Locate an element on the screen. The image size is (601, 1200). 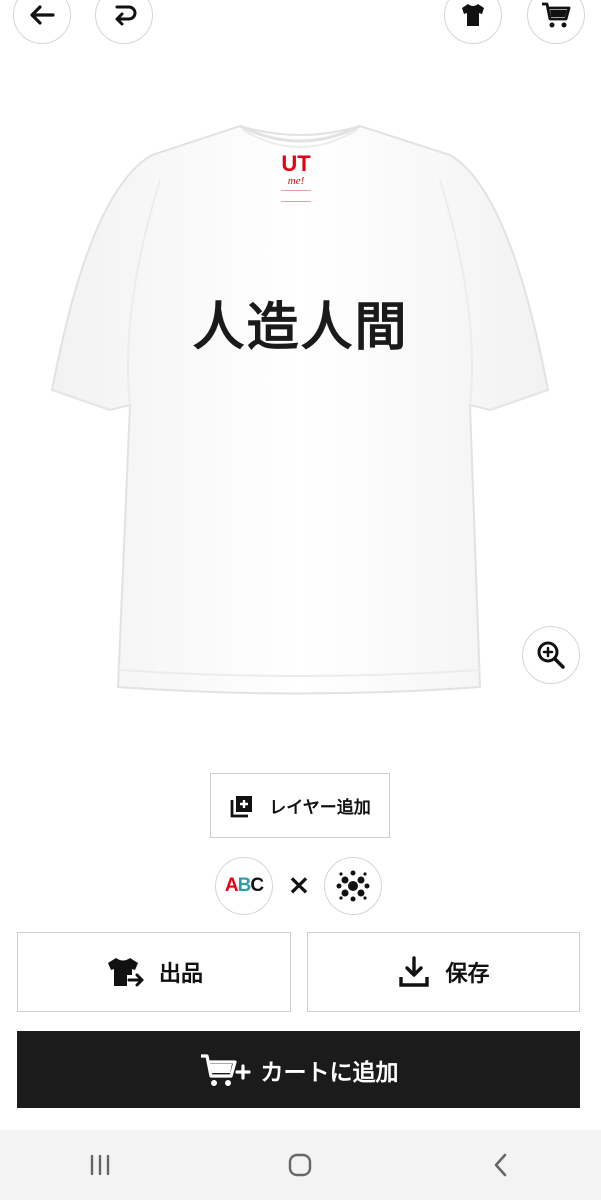
add-layer-button: レイヤー追加 is located at coordinates (300, 805).